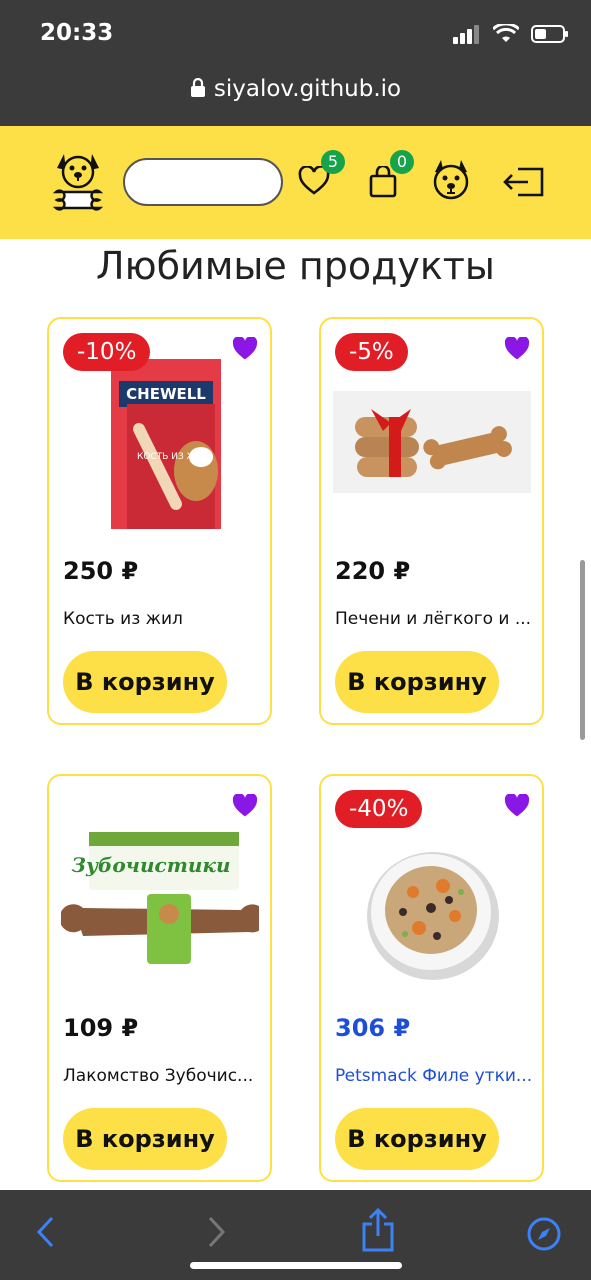  What do you see at coordinates (379, 809) in the screenshot?
I see `discount-badge: -40%` at bounding box center [379, 809].